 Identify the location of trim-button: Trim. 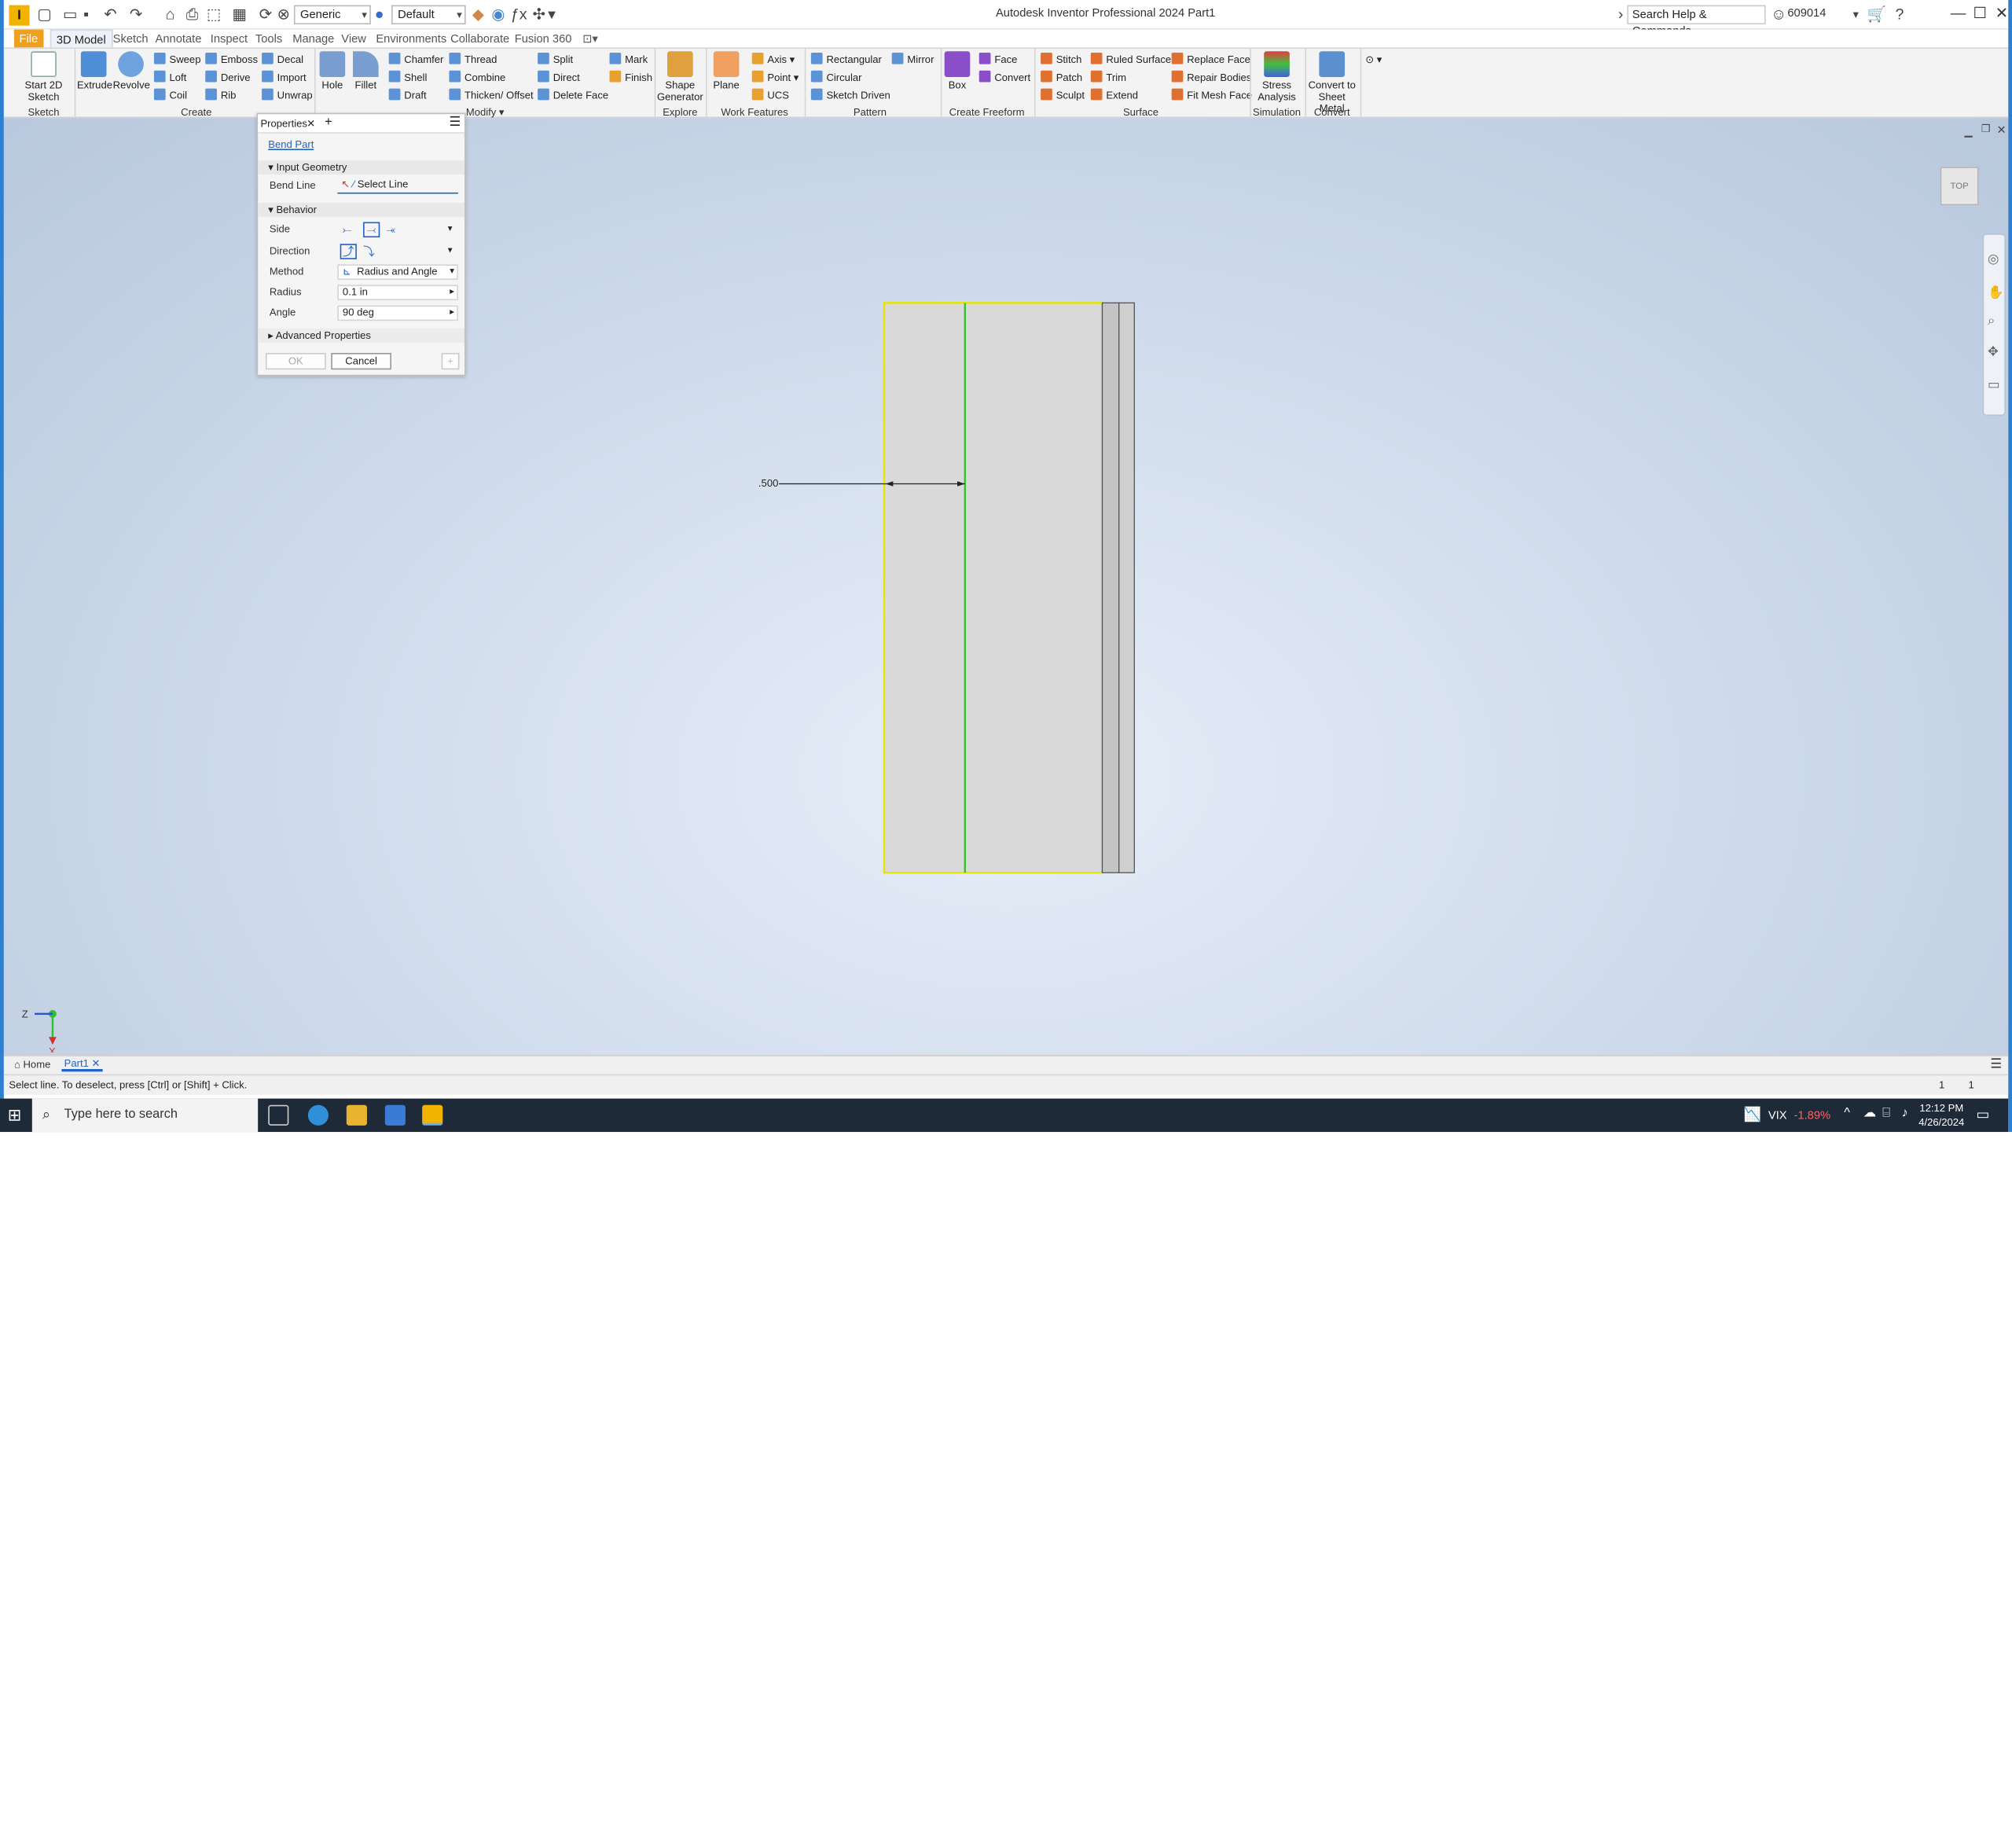
(1108, 77).